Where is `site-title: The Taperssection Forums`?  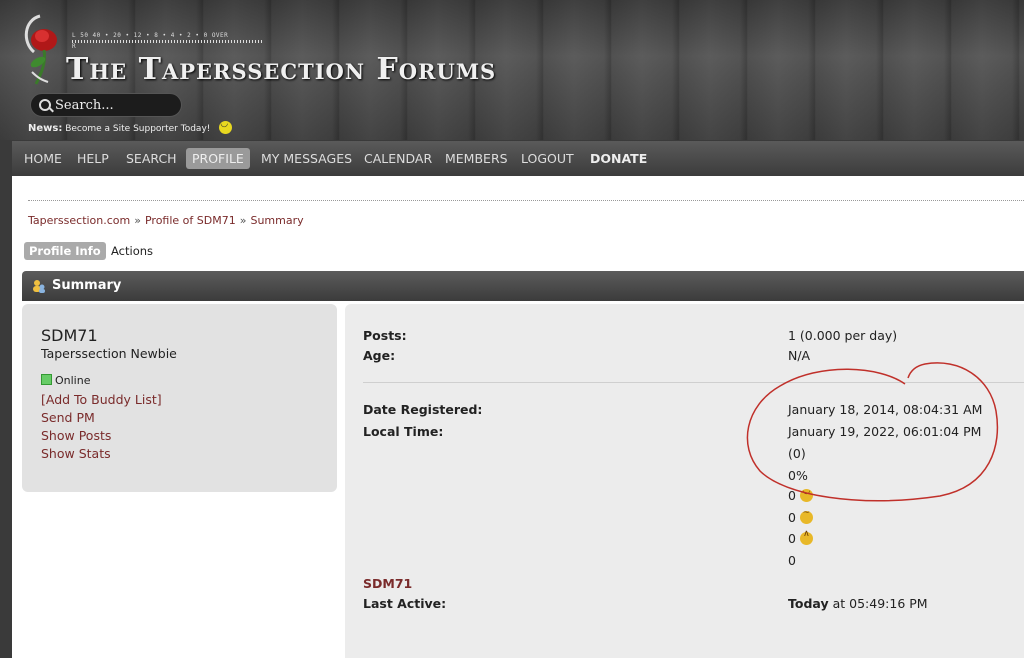
site-title: The Taperssection Forums is located at coordinates (281, 69).